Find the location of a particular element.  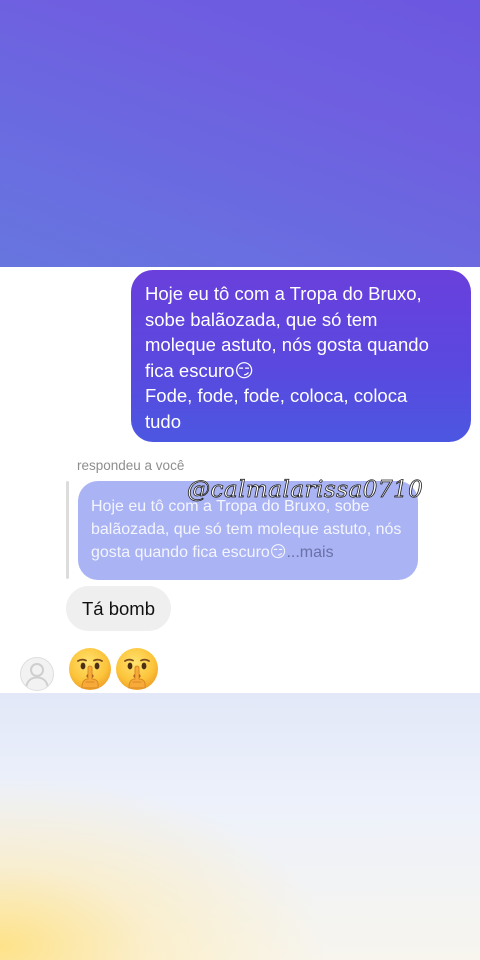

avatar is located at coordinates (37, 674).